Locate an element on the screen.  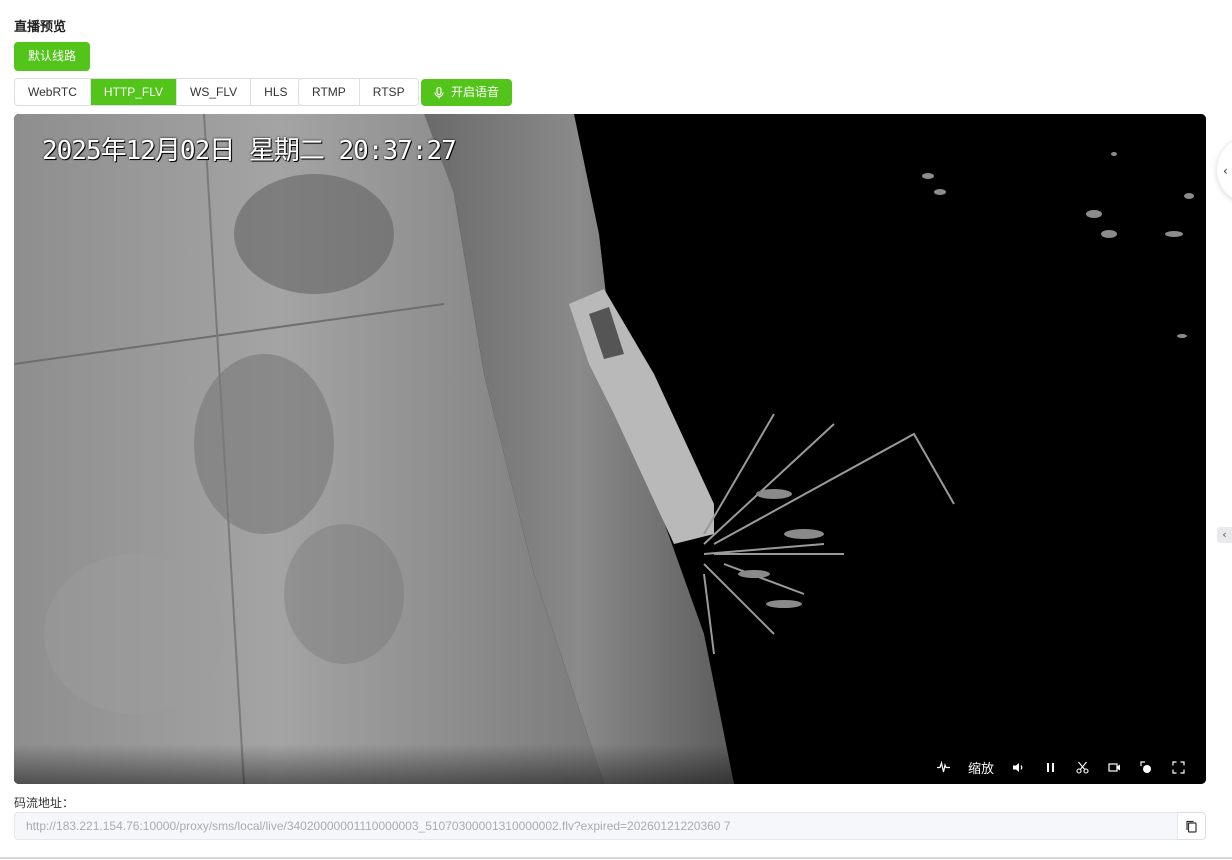
player-controls: 缩放 is located at coordinates (1061, 767).